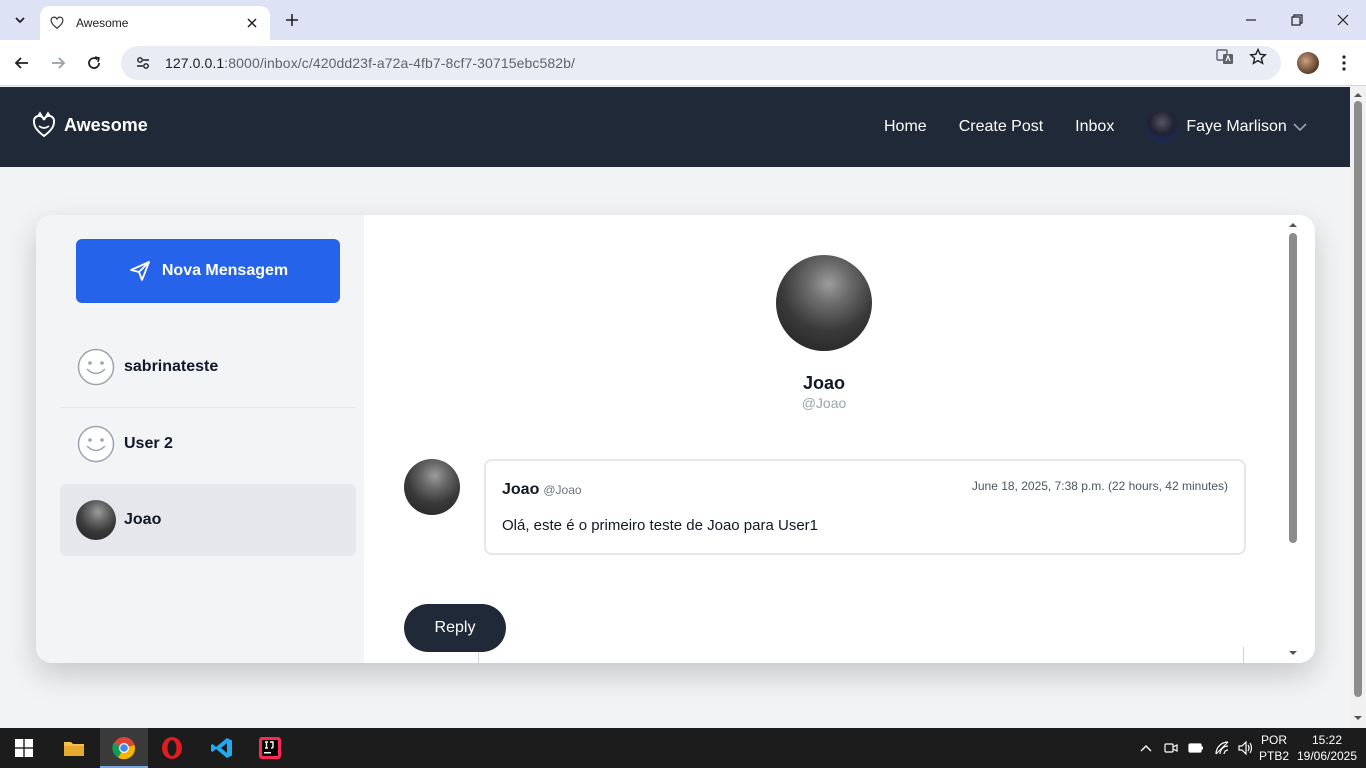 The width and height of the screenshot is (1366, 768). What do you see at coordinates (20, 20) in the screenshot?
I see `tab-search-button` at bounding box center [20, 20].